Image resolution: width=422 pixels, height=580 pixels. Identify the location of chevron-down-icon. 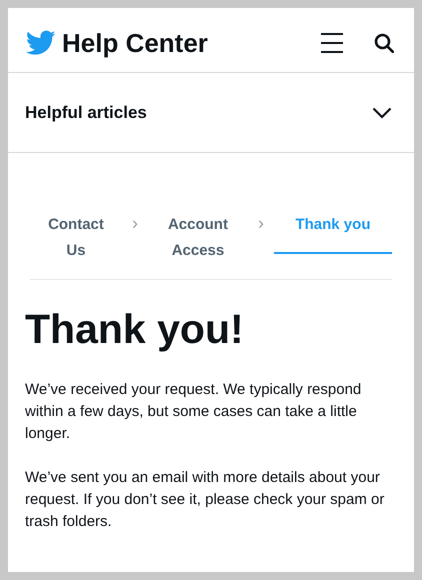
(382, 112).